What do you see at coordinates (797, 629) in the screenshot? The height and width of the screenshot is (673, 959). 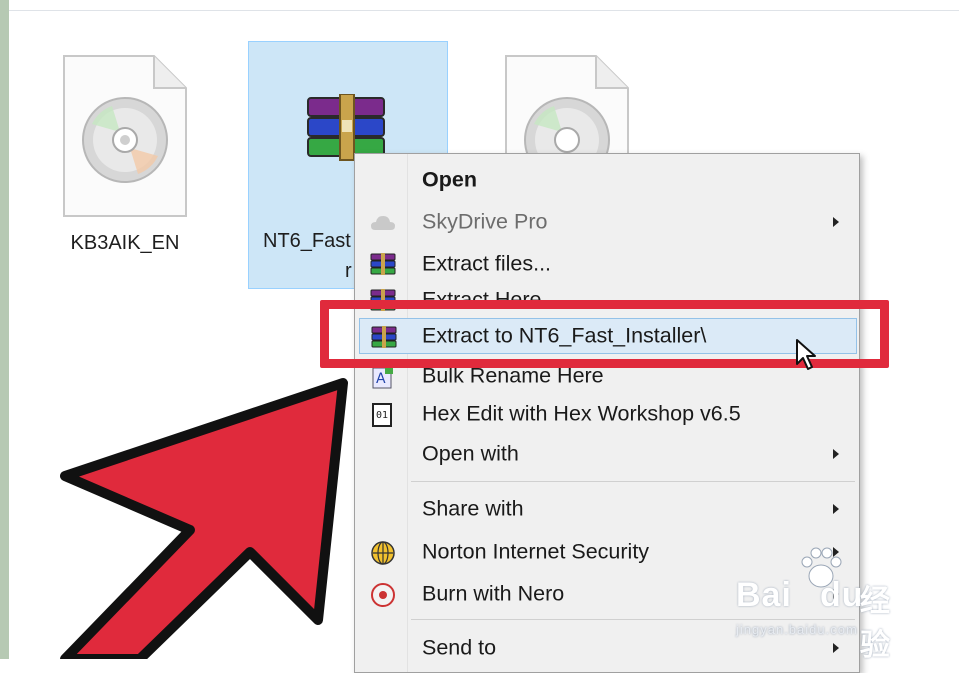 I see `watermark-url: jingyan.baidu.com` at bounding box center [797, 629].